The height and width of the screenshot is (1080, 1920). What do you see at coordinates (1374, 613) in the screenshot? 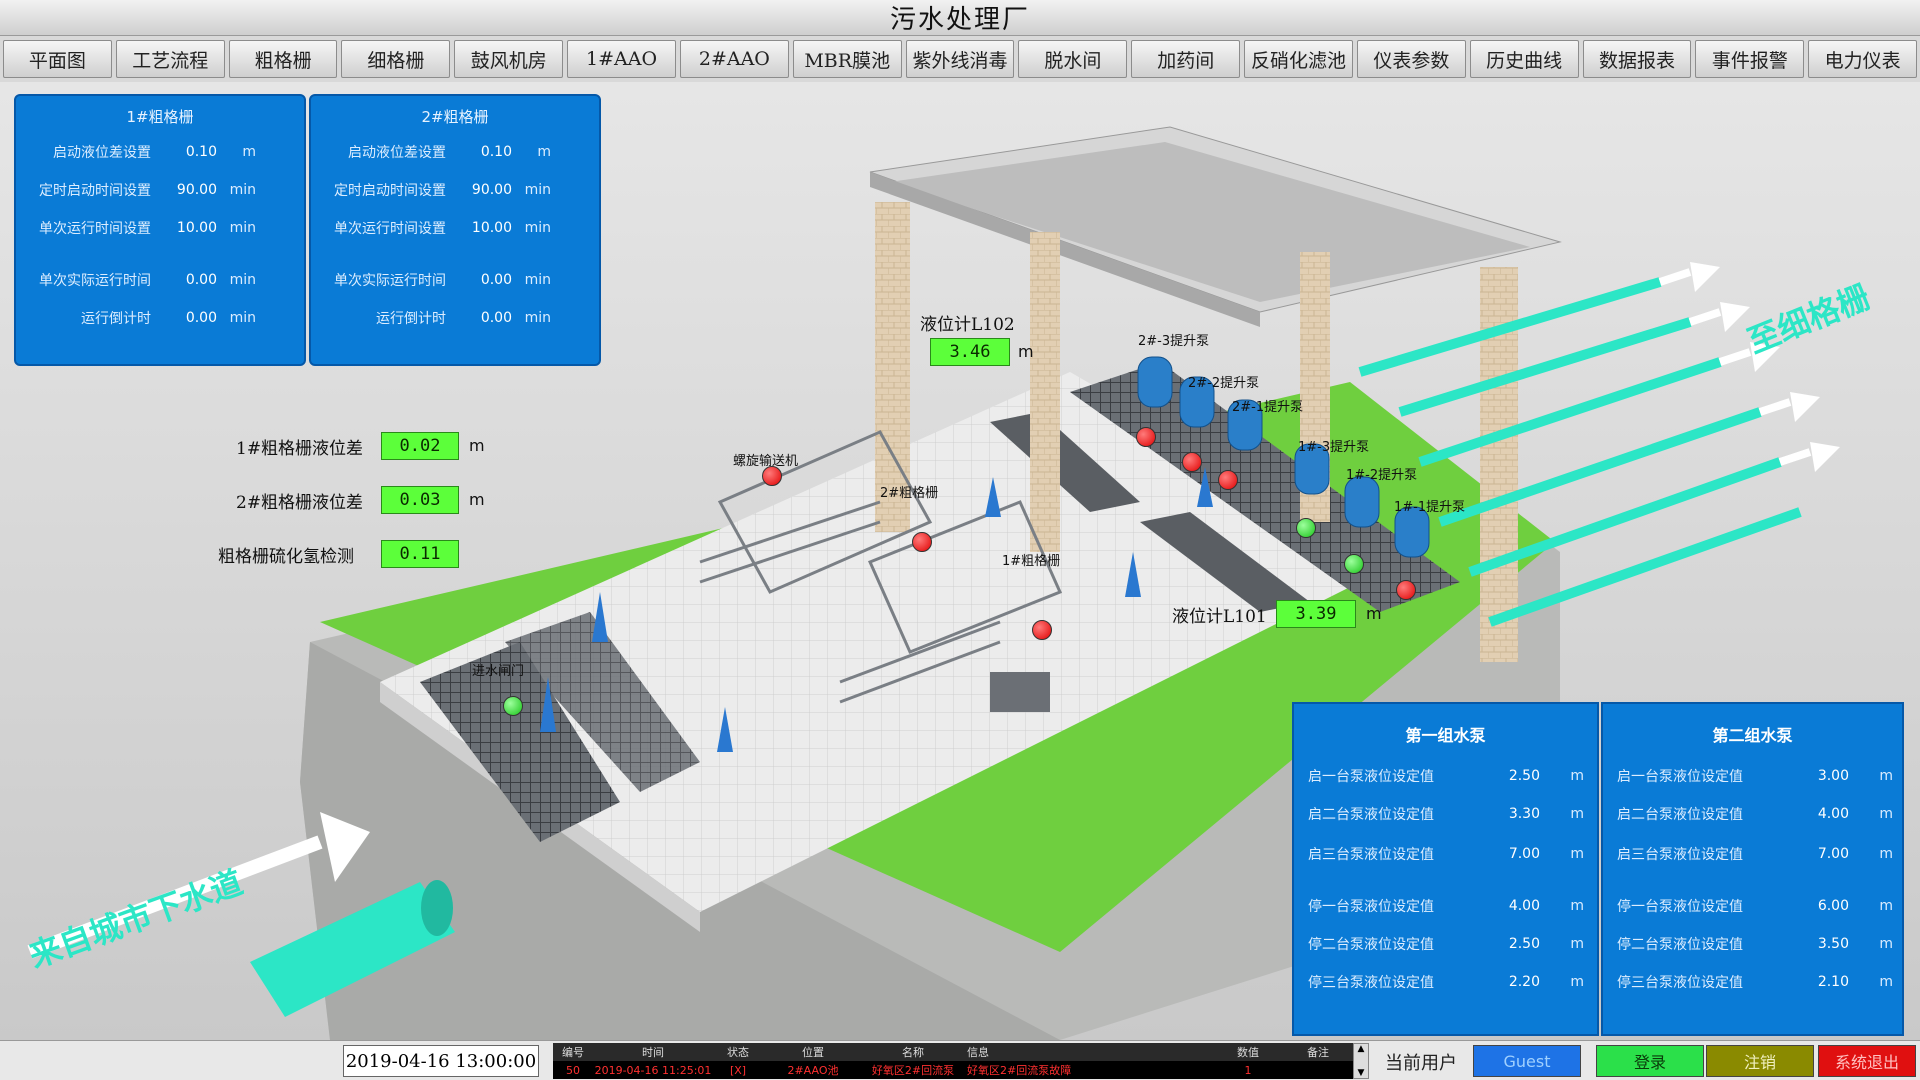
I see `l101-unit: m` at bounding box center [1374, 613].